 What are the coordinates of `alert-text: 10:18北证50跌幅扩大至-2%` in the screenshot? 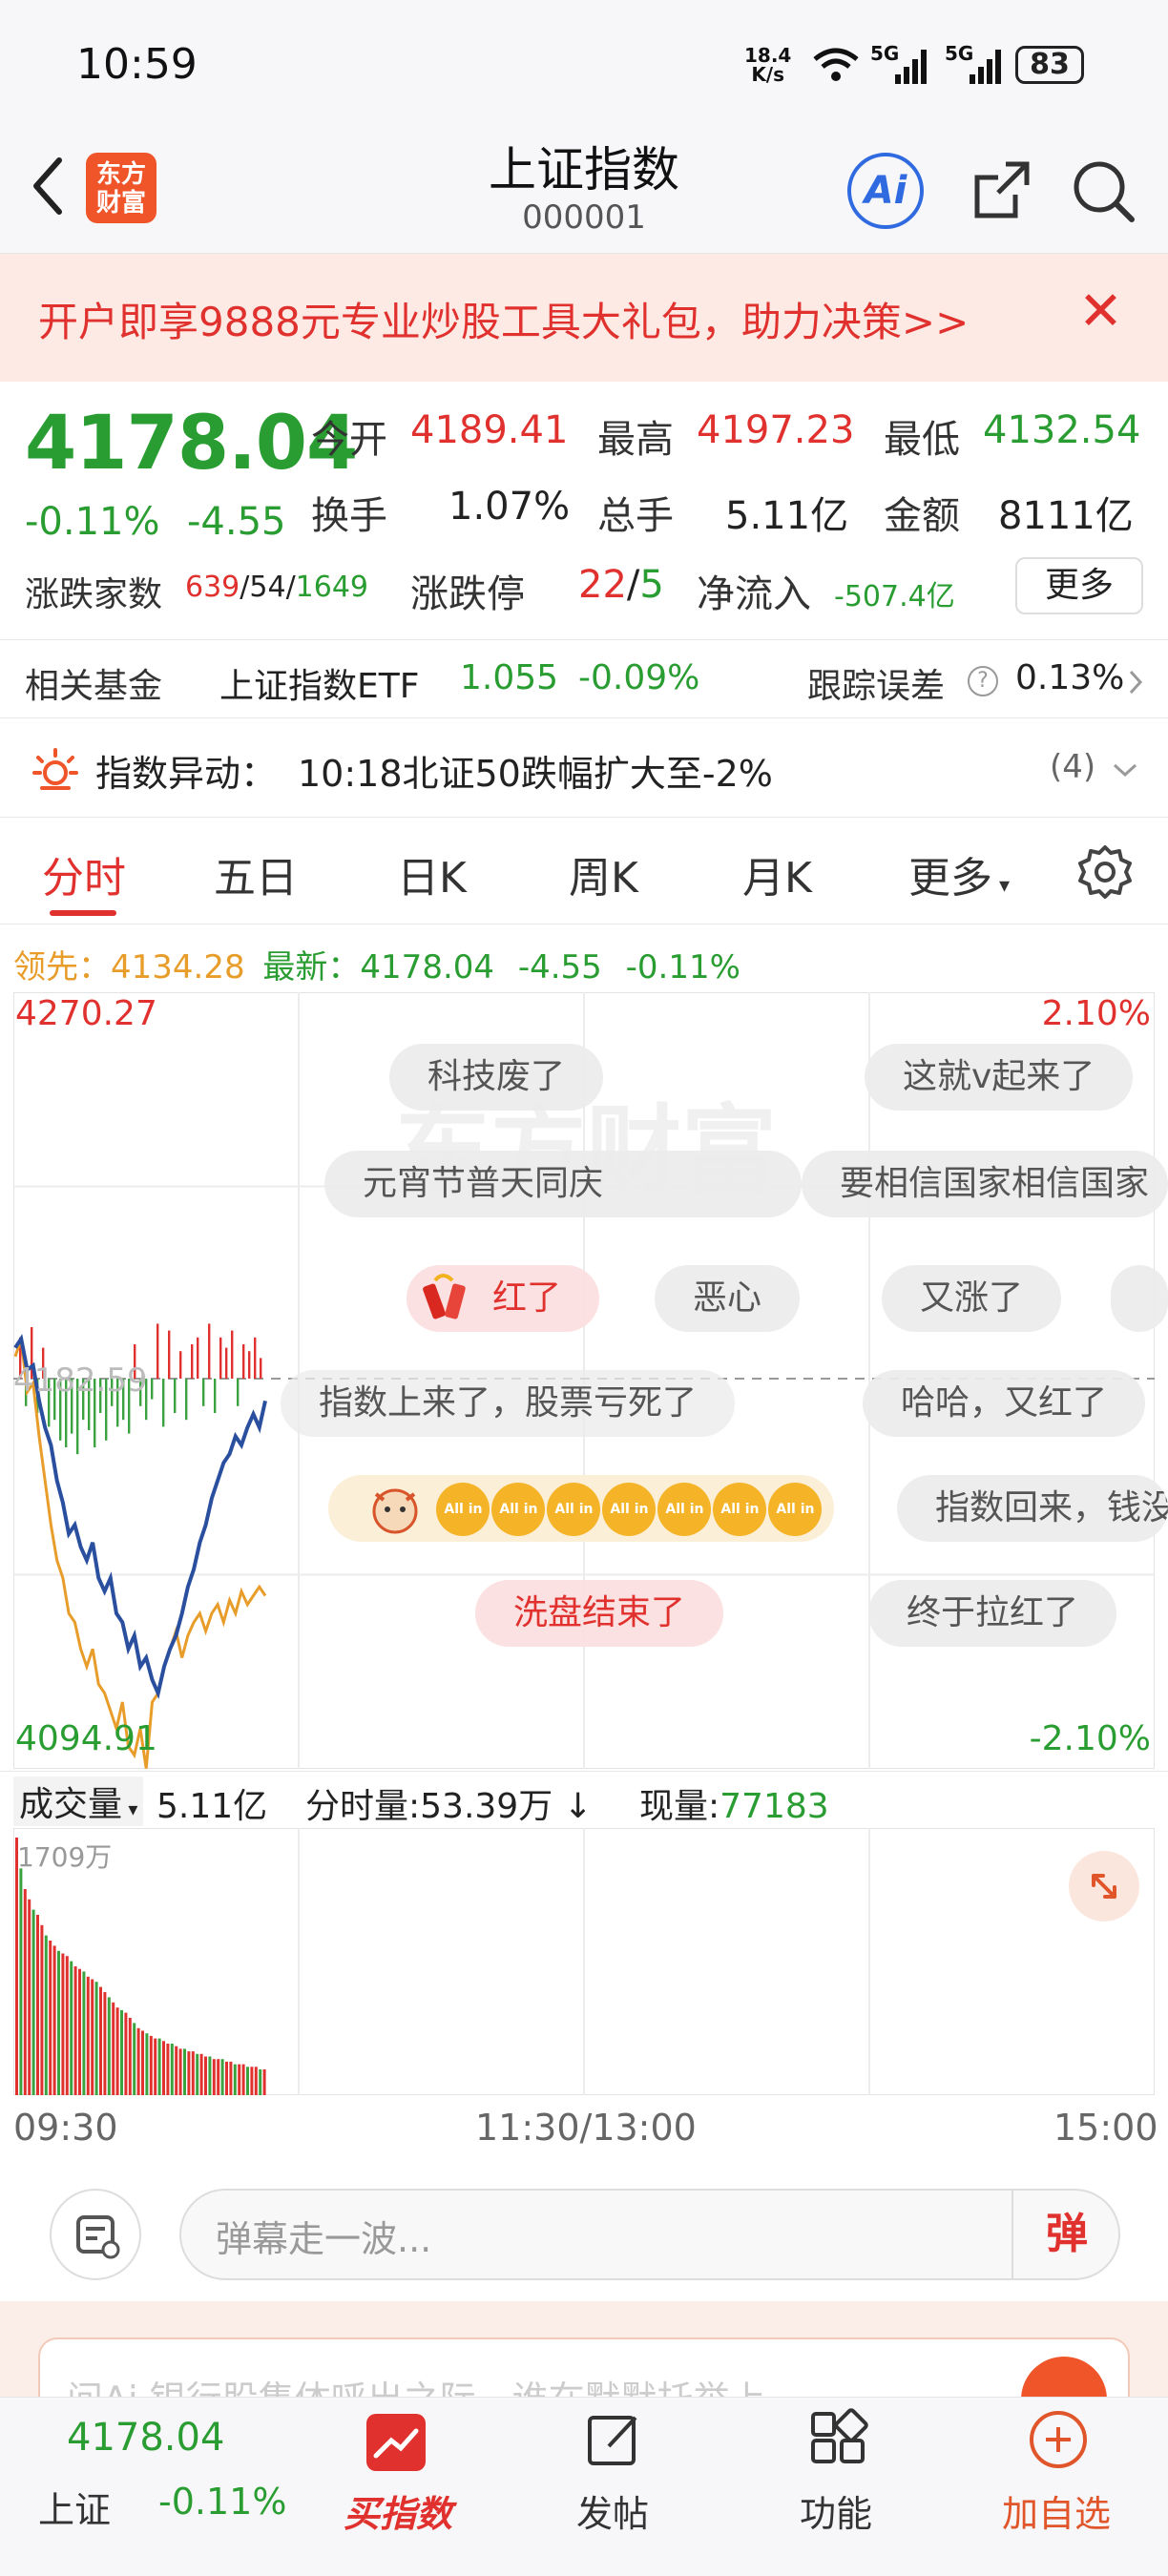 It's located at (535, 770).